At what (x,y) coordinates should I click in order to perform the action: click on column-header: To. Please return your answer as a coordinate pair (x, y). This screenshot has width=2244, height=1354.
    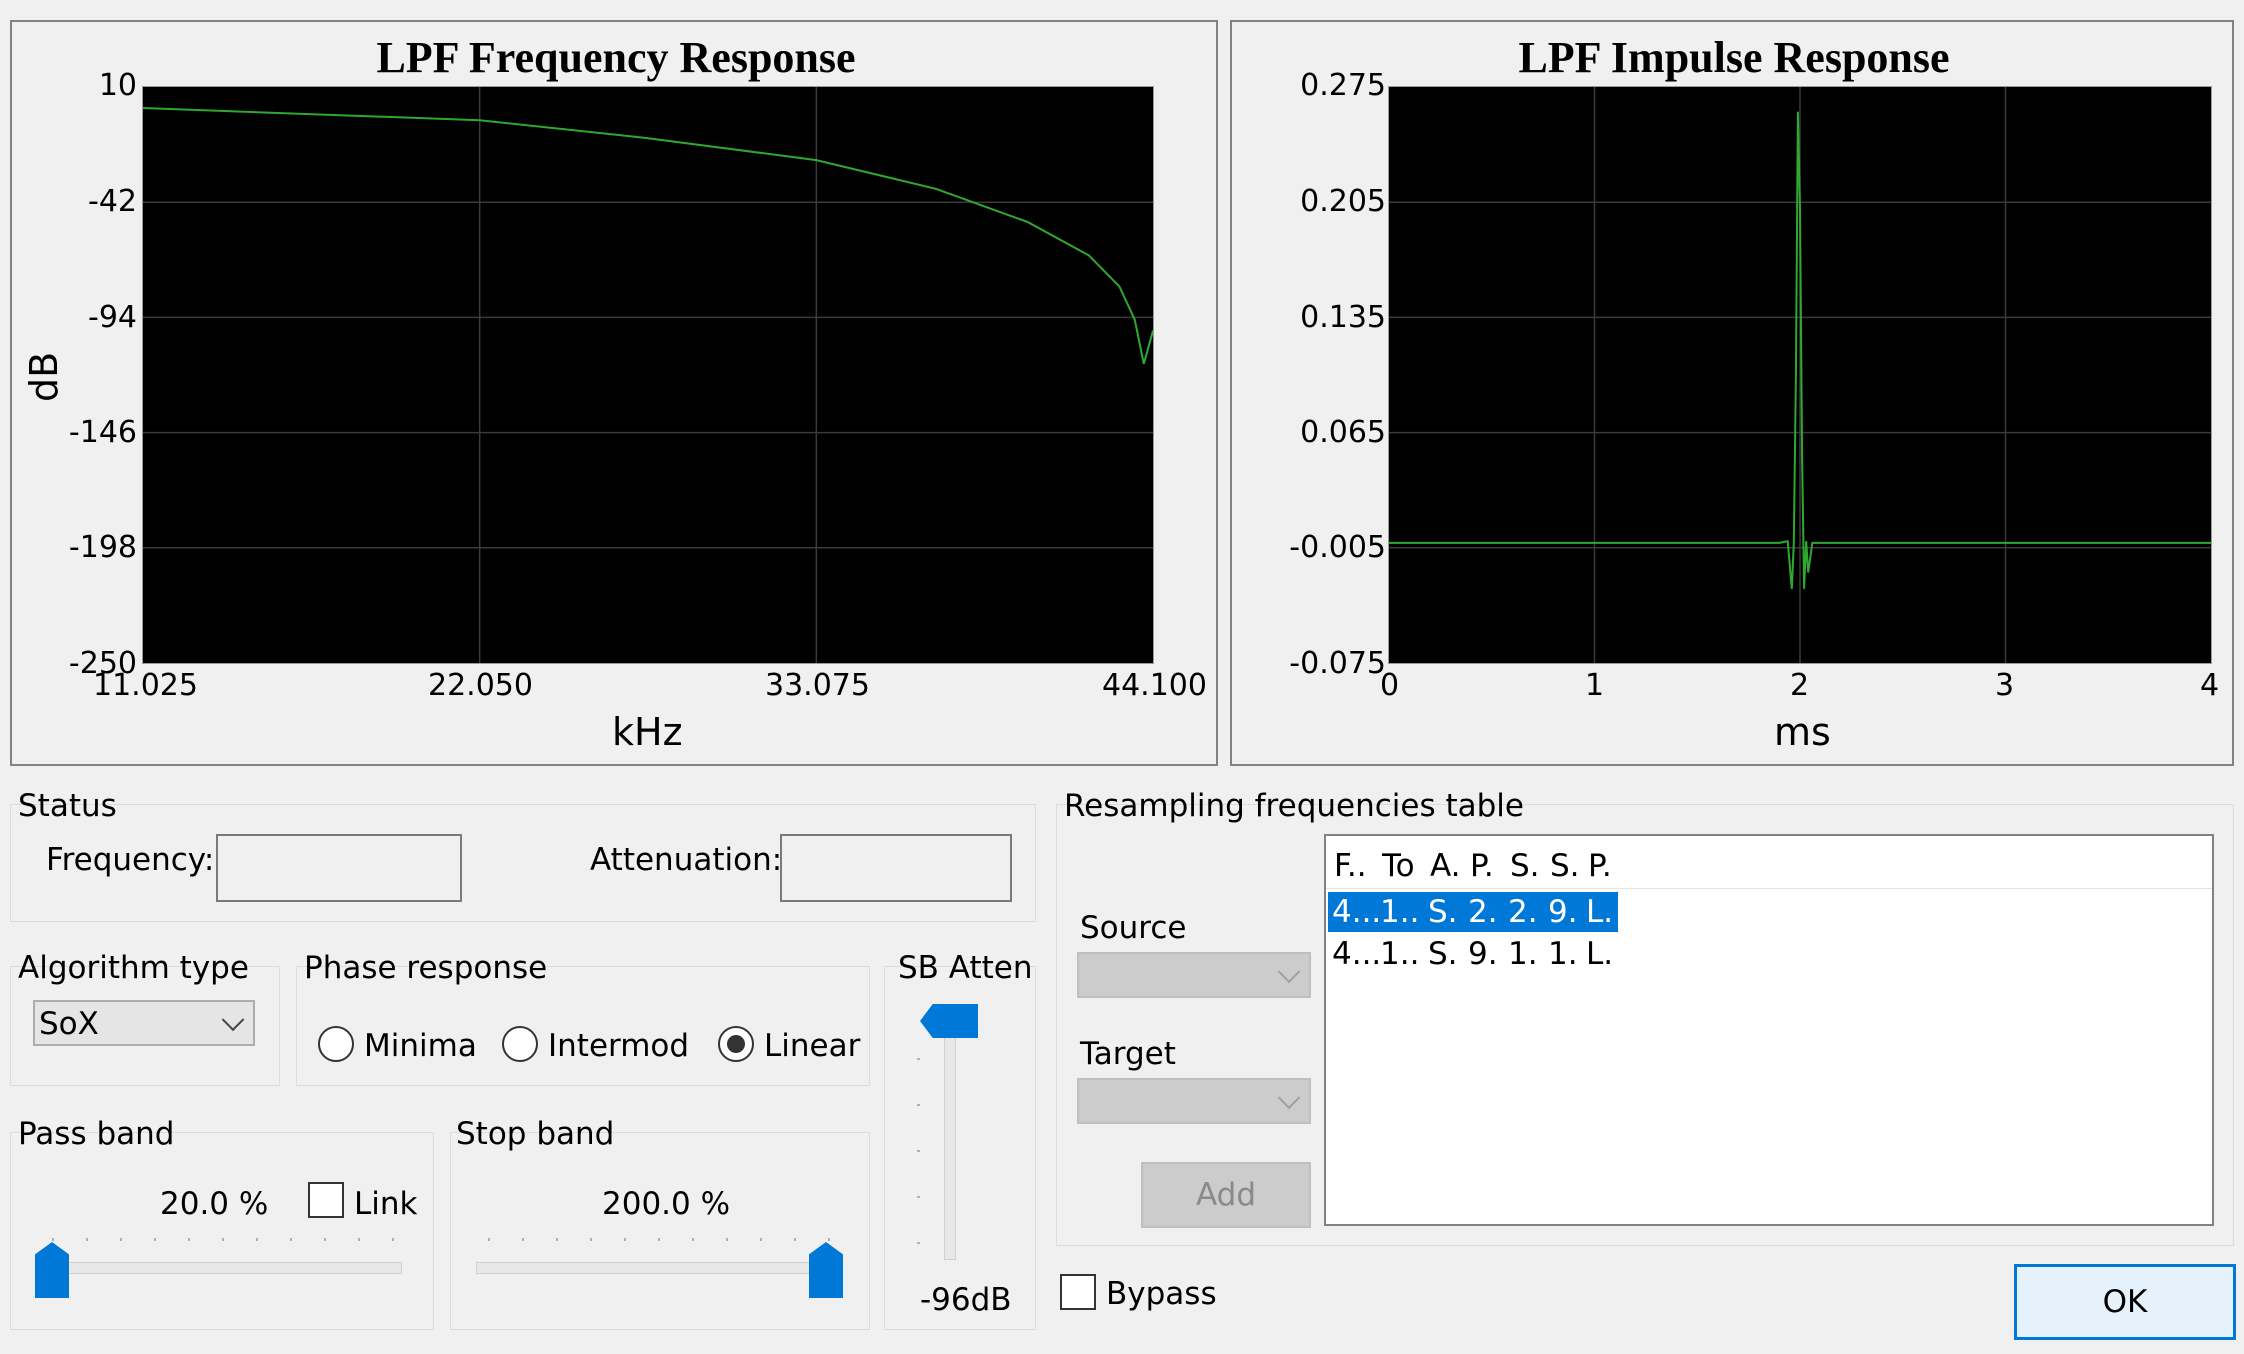
    Looking at the image, I should click on (1404, 866).